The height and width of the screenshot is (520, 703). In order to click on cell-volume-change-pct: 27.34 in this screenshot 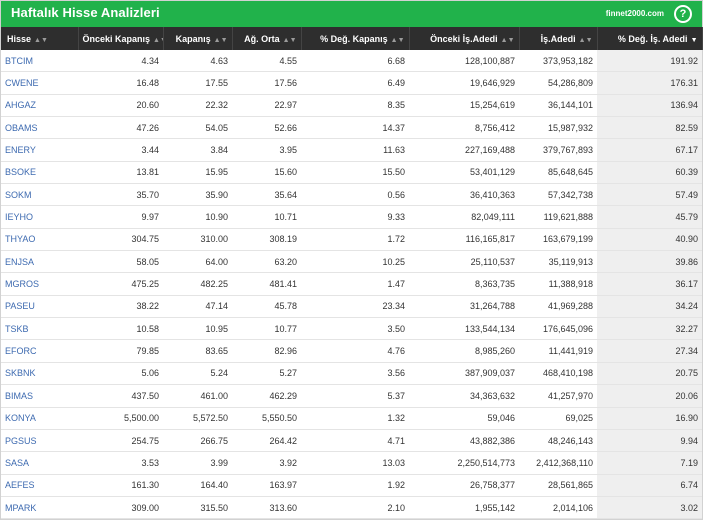, I will do `click(649, 351)`.